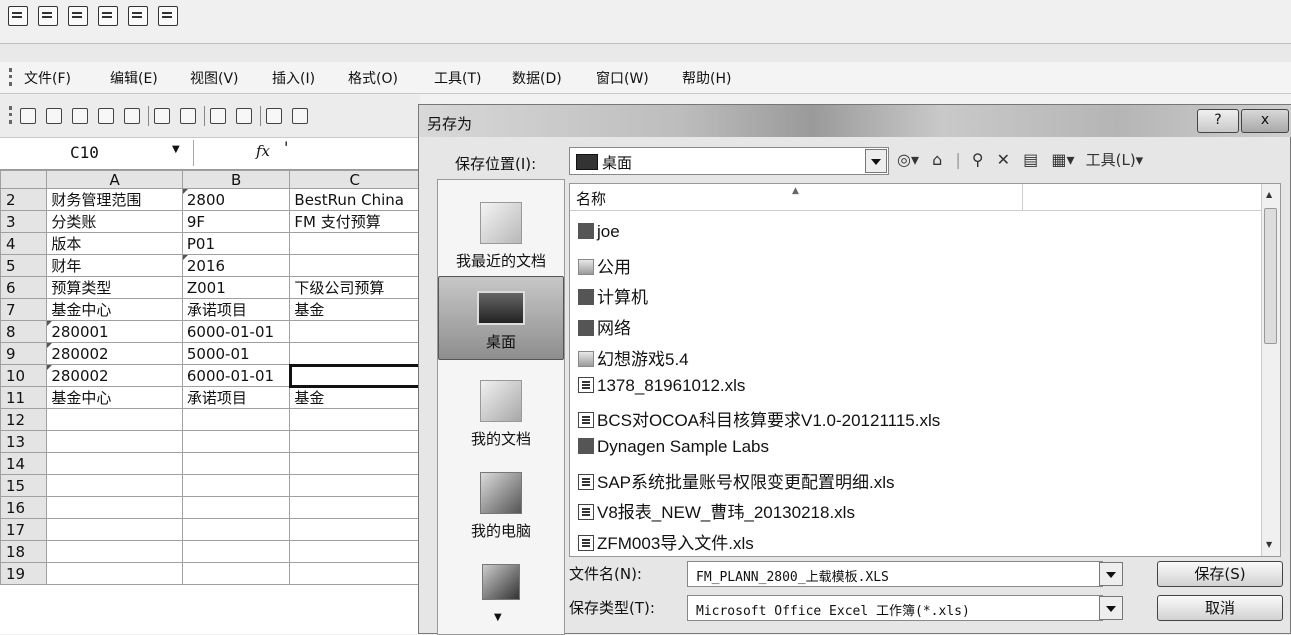 This screenshot has height=635, width=1291. I want to click on filetype-dropdown-icon, so click(1111, 608).